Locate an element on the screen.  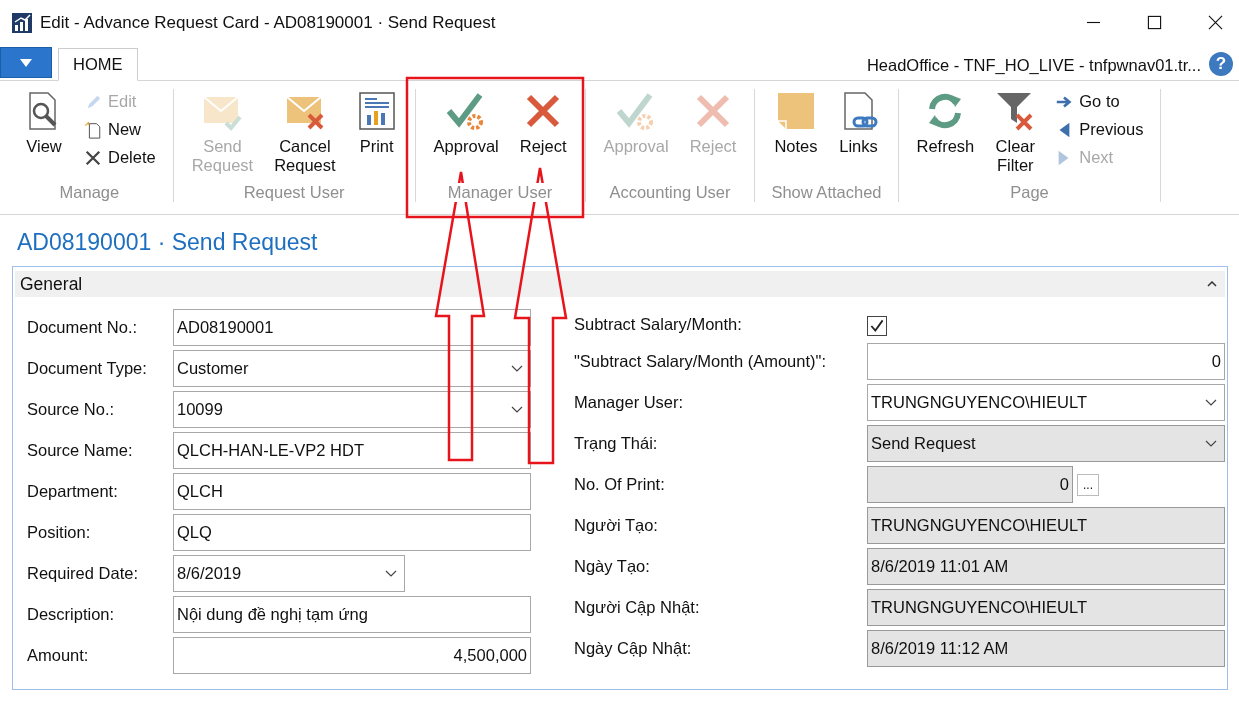
report-chart-icon is located at coordinates (376, 111).